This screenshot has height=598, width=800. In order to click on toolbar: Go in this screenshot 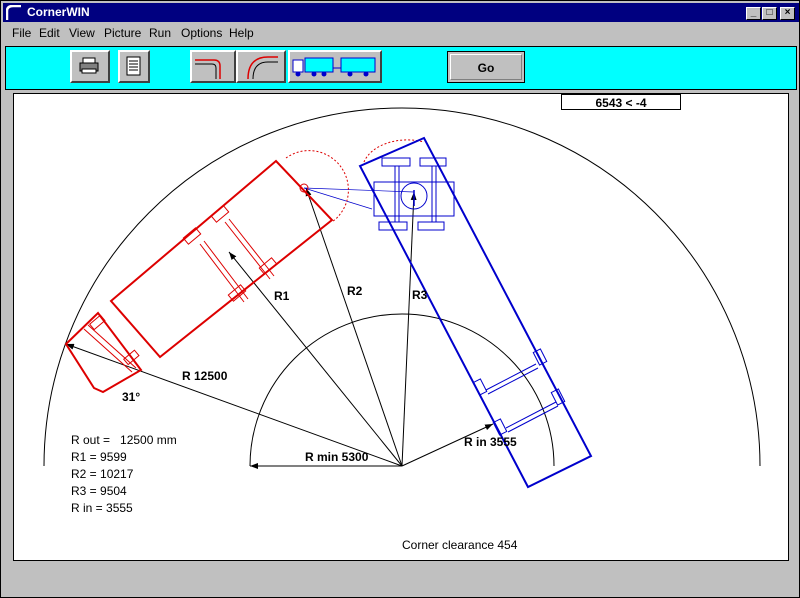, I will do `click(401, 68)`.